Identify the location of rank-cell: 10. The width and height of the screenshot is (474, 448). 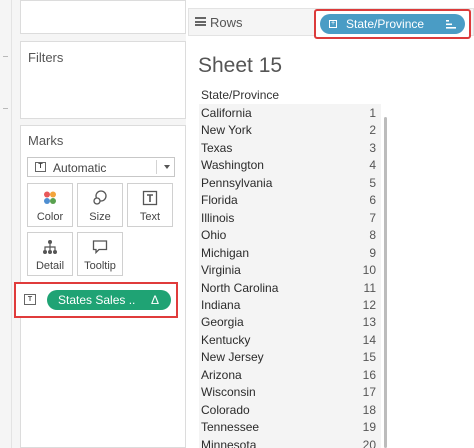
(369, 270).